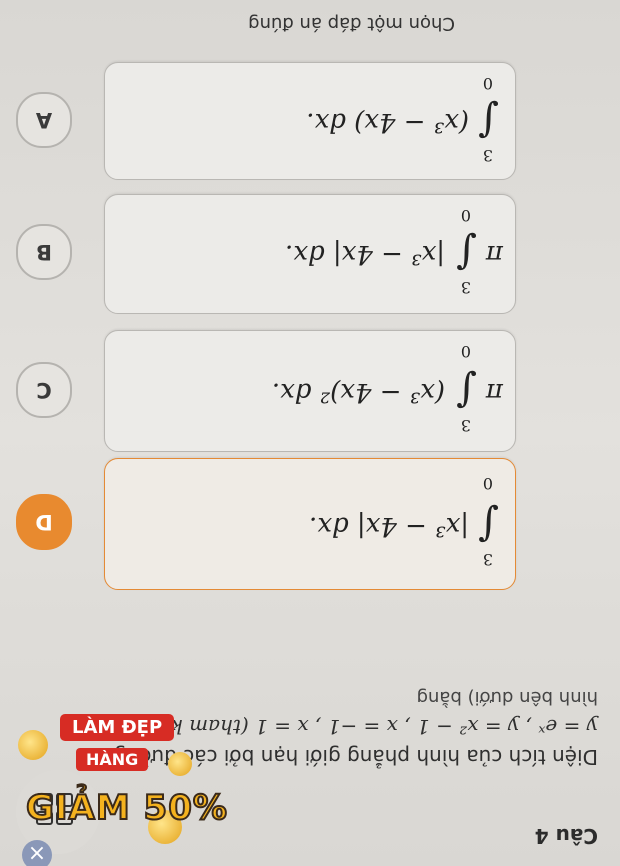 This screenshot has height=866, width=620. I want to click on option-d-formula: |x³ − 4x| dx., so click(389, 526).